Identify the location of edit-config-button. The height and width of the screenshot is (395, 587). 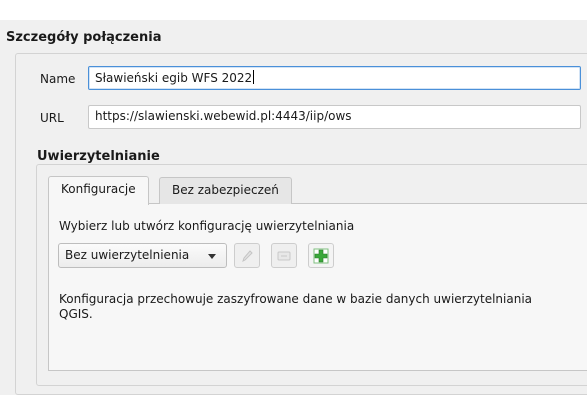
(247, 255).